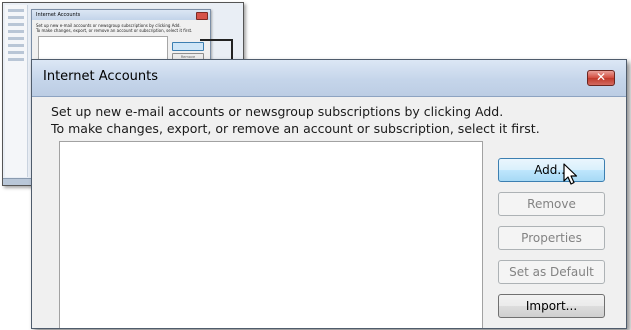 Image resolution: width=631 pixels, height=330 pixels. What do you see at coordinates (329, 78) in the screenshot?
I see `dialog-titlebar: Internet Accounts ✕` at bounding box center [329, 78].